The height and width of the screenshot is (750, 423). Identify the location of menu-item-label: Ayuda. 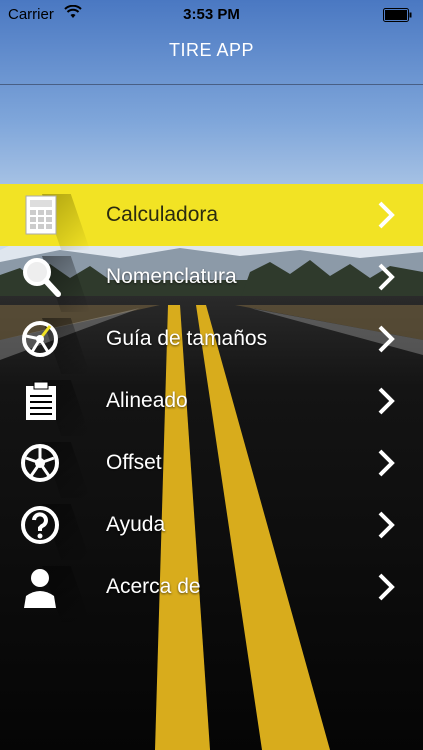
(136, 524).